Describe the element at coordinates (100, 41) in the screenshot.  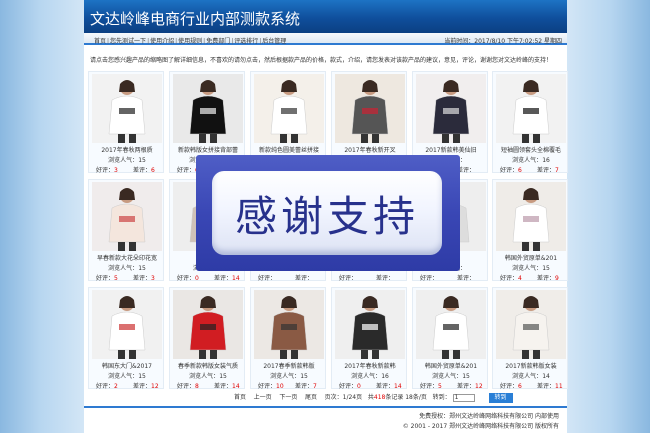
I see `nav-home: 首页` at that location.